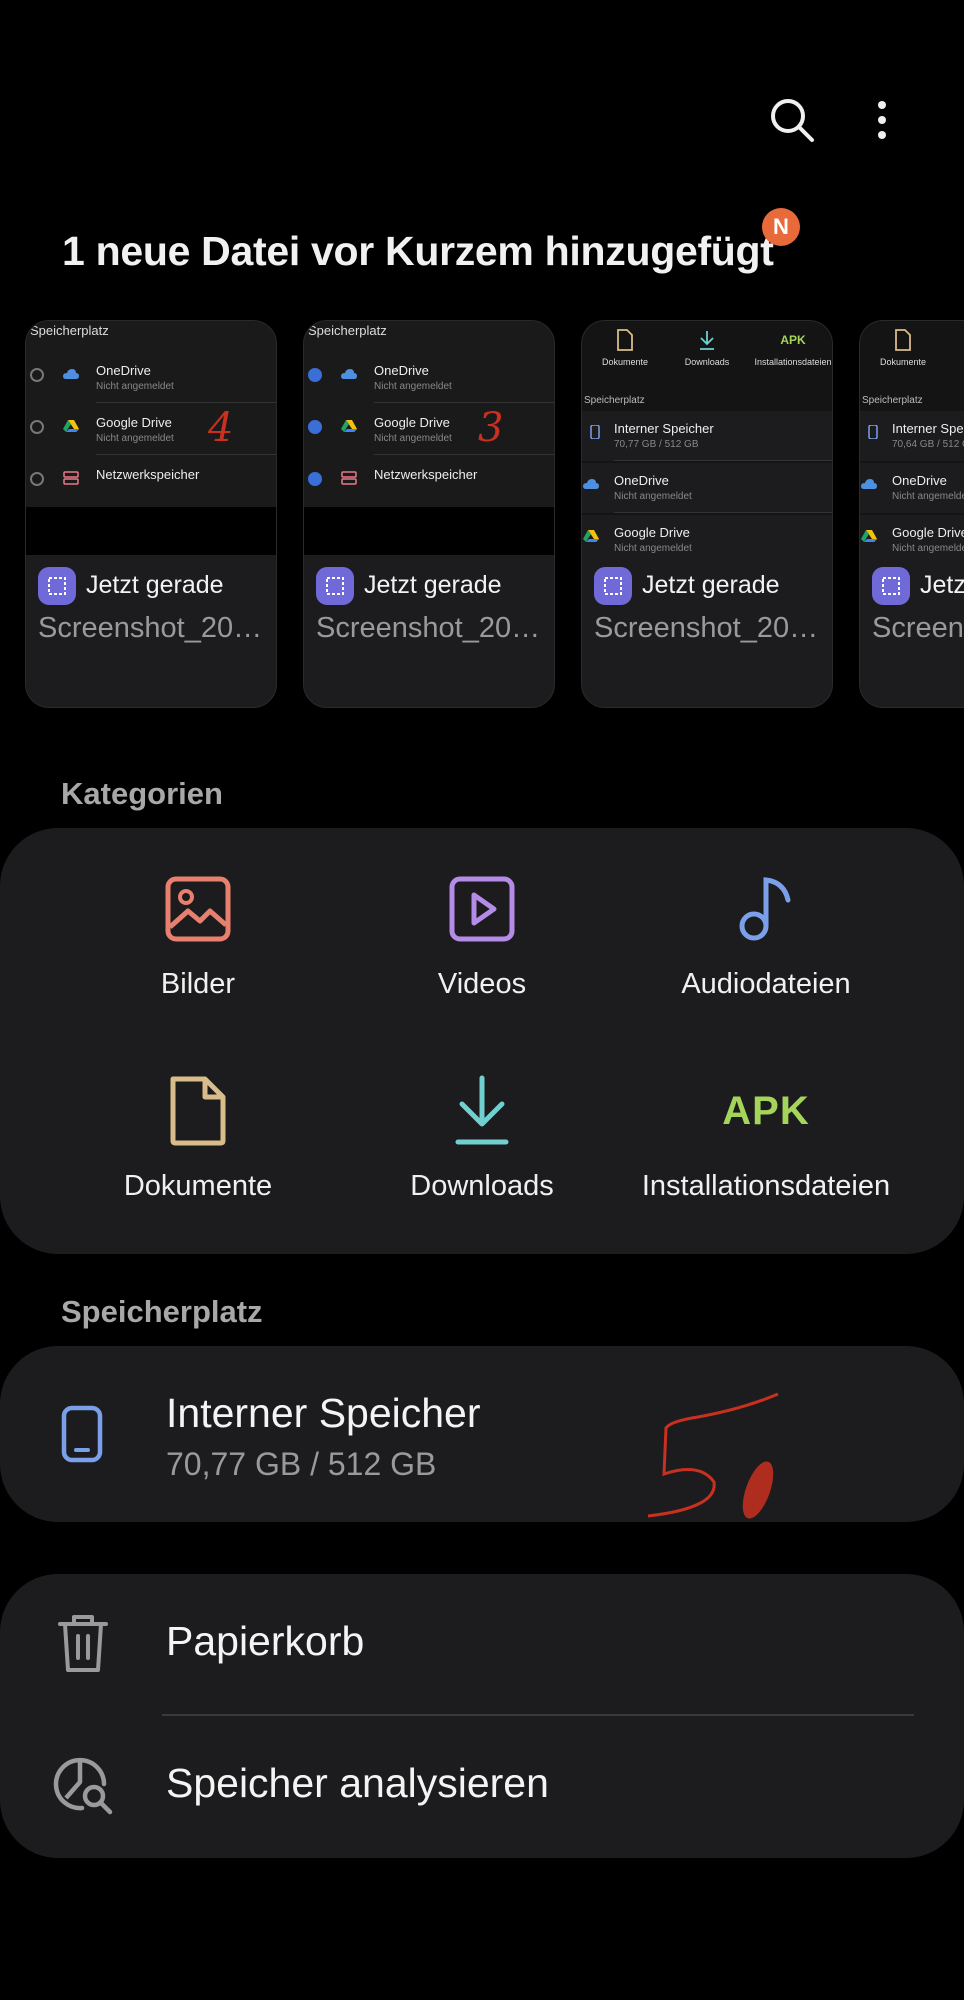 Image resolution: width=964 pixels, height=2000 pixels. Describe the element at coordinates (82, 1434) in the screenshot. I see `phone-icon` at that location.